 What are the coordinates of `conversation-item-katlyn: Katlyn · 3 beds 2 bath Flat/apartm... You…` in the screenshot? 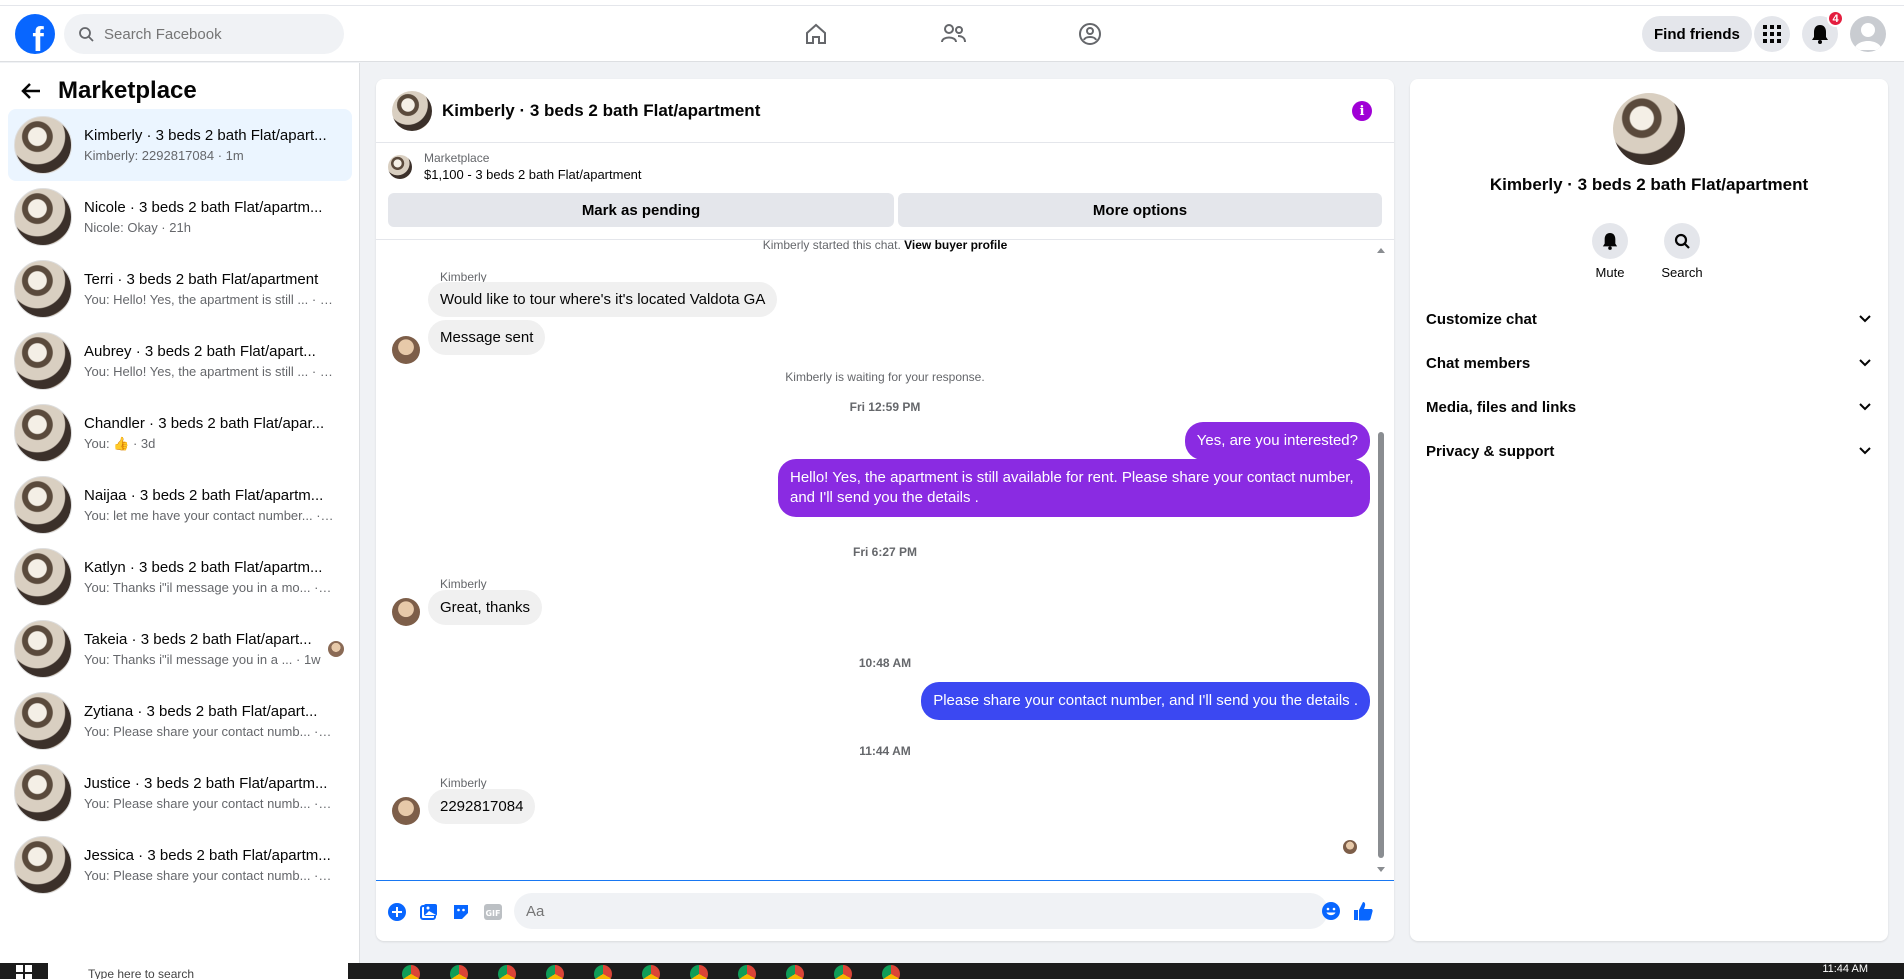 It's located at (180, 577).